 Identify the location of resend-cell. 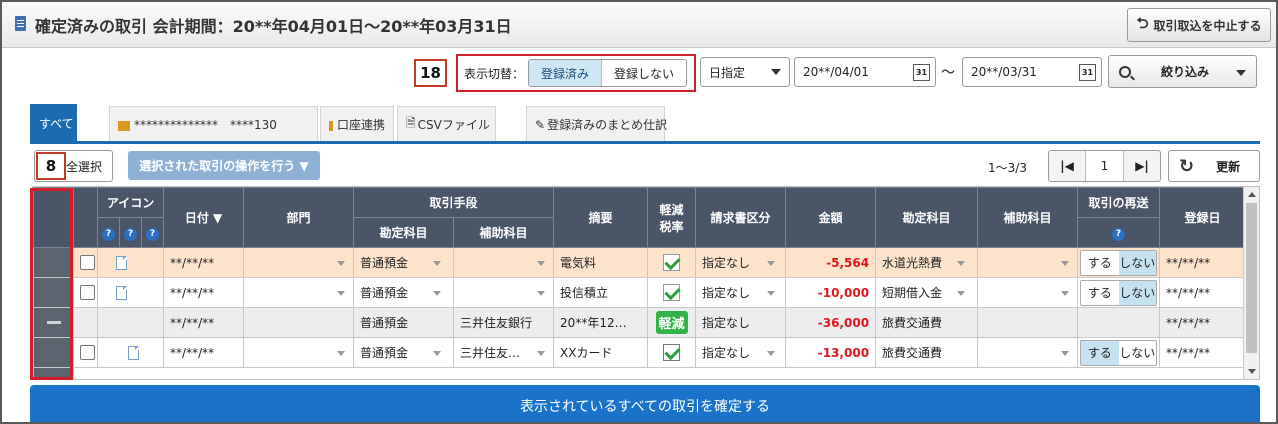
(1119, 322).